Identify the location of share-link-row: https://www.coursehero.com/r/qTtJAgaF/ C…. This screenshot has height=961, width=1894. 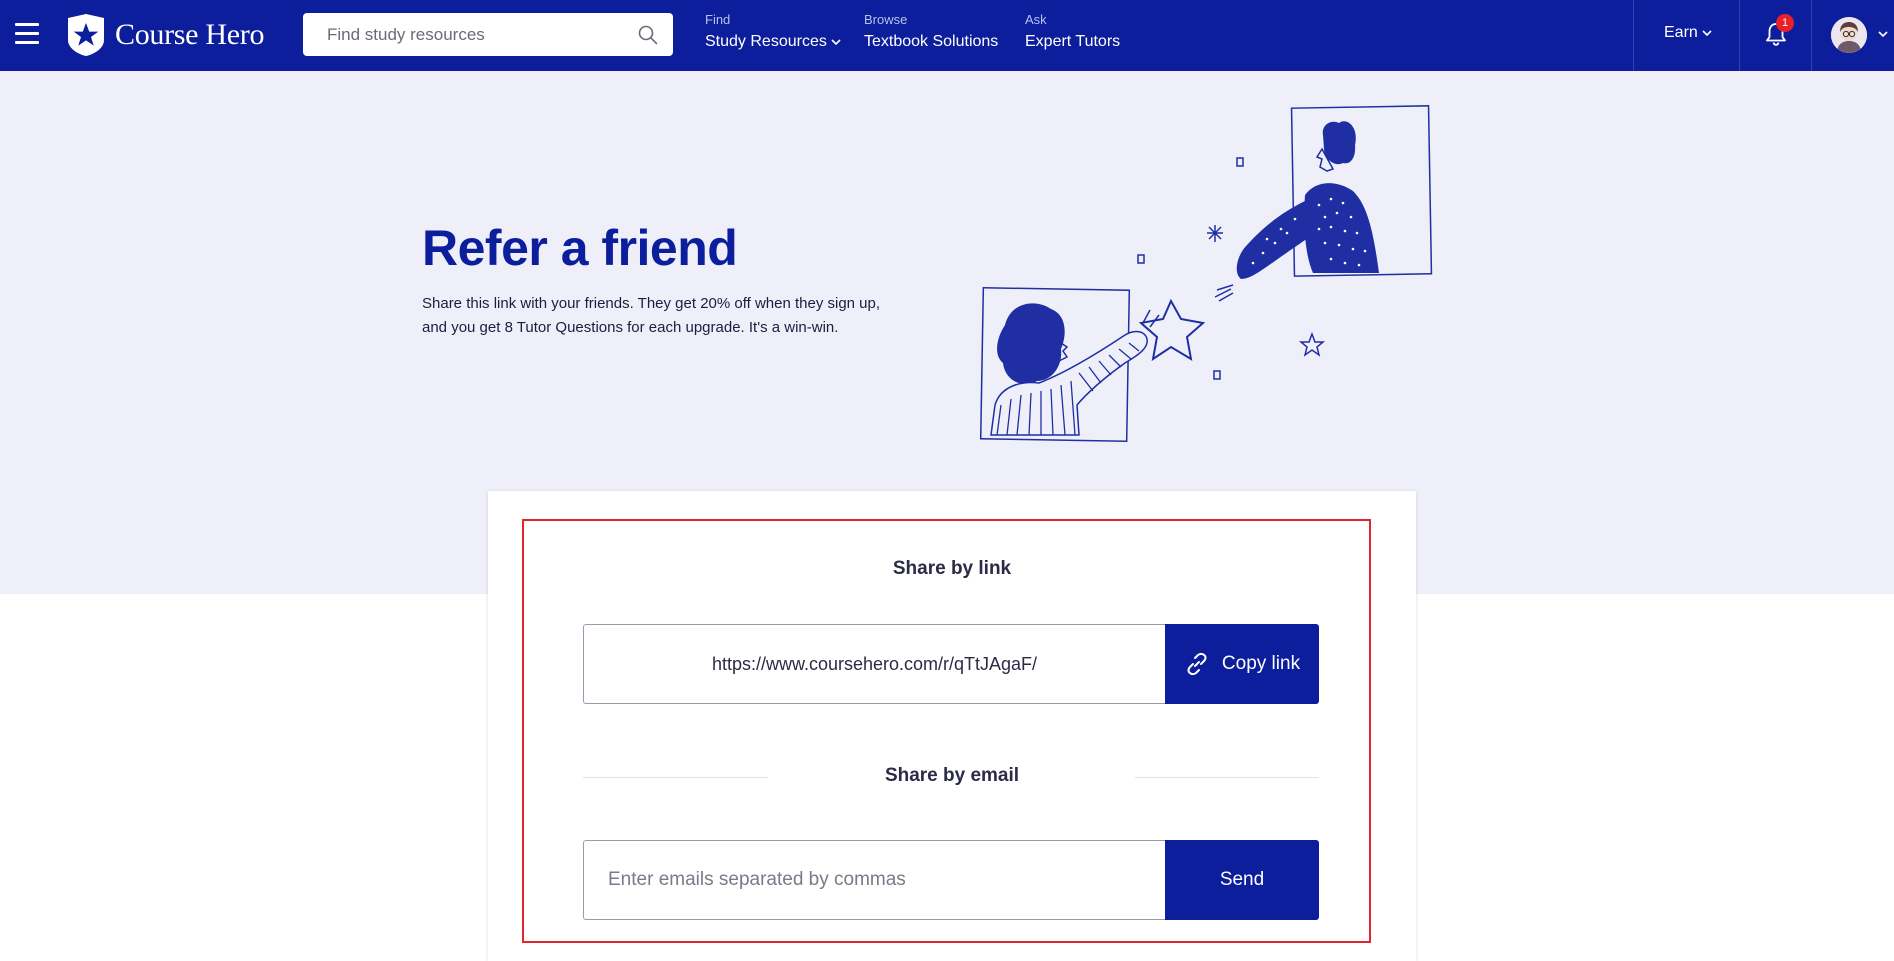
(951, 664).